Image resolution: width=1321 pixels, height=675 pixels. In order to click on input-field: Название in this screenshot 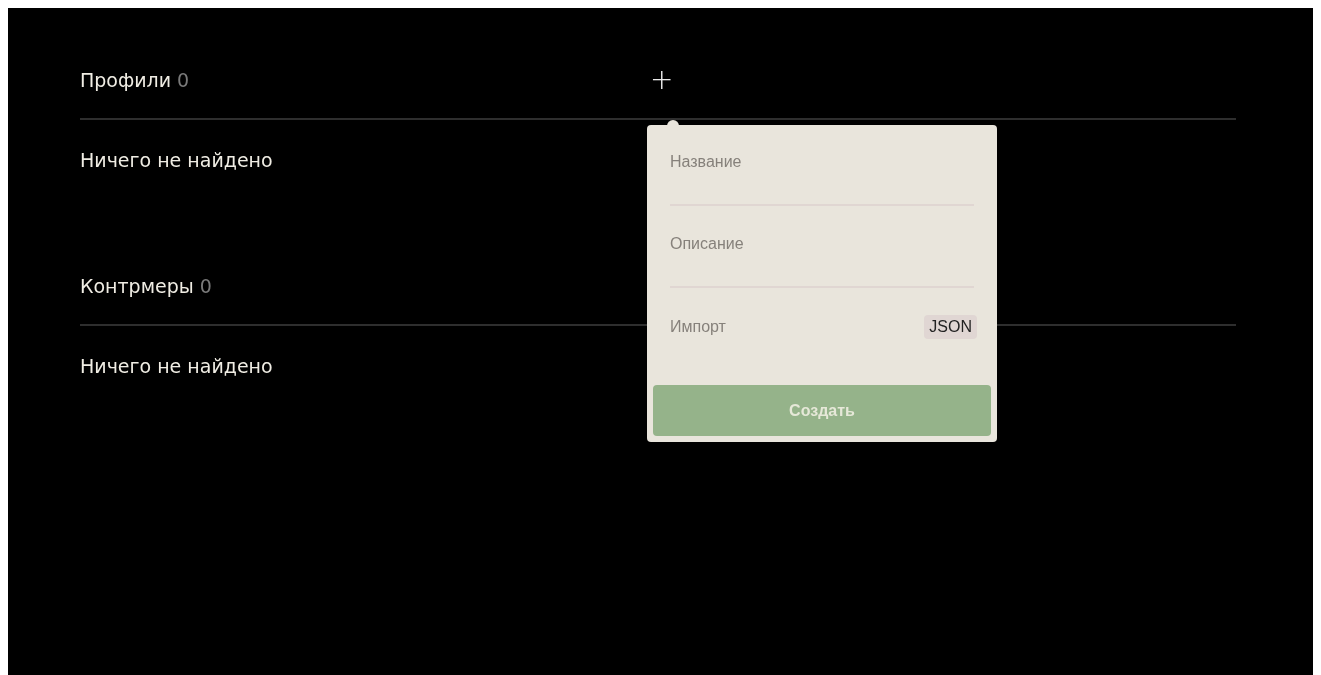, I will do `click(822, 178)`.